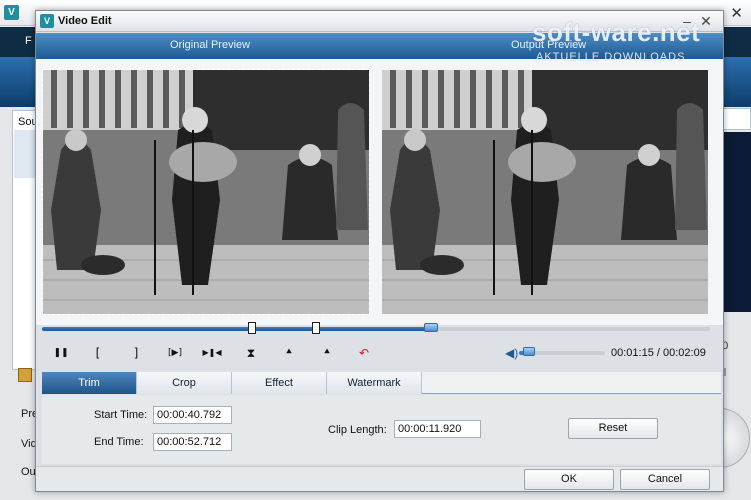  I want to click on time-display: 00:01:15 / 00:02:09, so click(658, 353).